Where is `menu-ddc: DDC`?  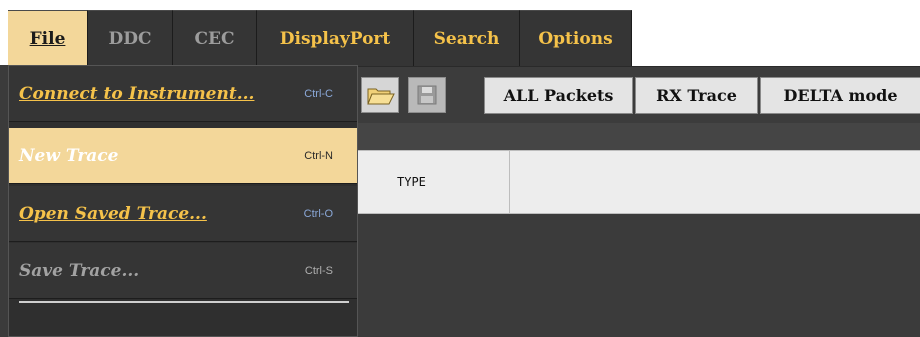 menu-ddc: DDC is located at coordinates (130, 38).